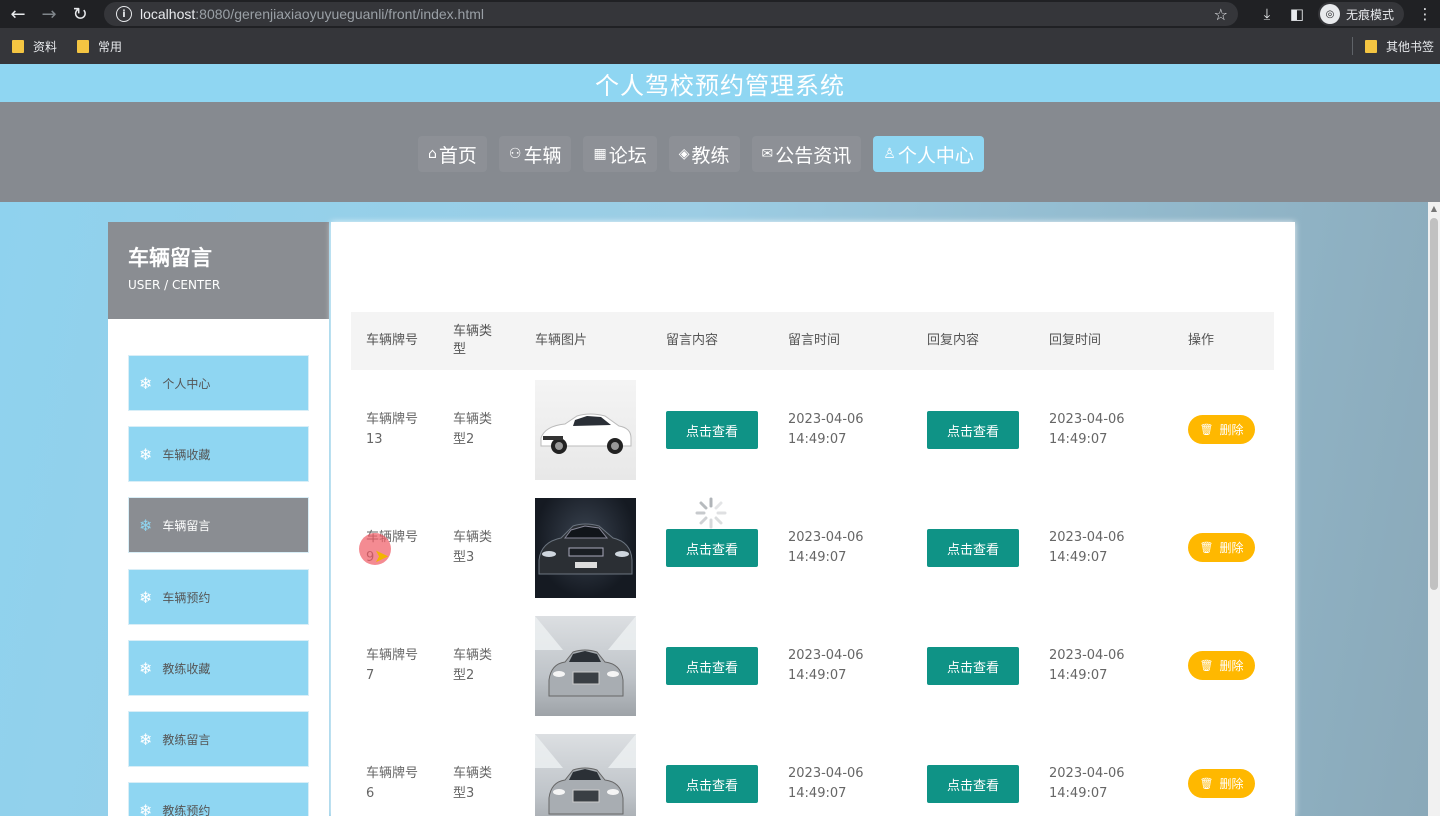 Image resolution: width=1440 pixels, height=816 pixels. Describe the element at coordinates (704, 154) in the screenshot. I see `menu-item-coach: ◈ 教练` at that location.